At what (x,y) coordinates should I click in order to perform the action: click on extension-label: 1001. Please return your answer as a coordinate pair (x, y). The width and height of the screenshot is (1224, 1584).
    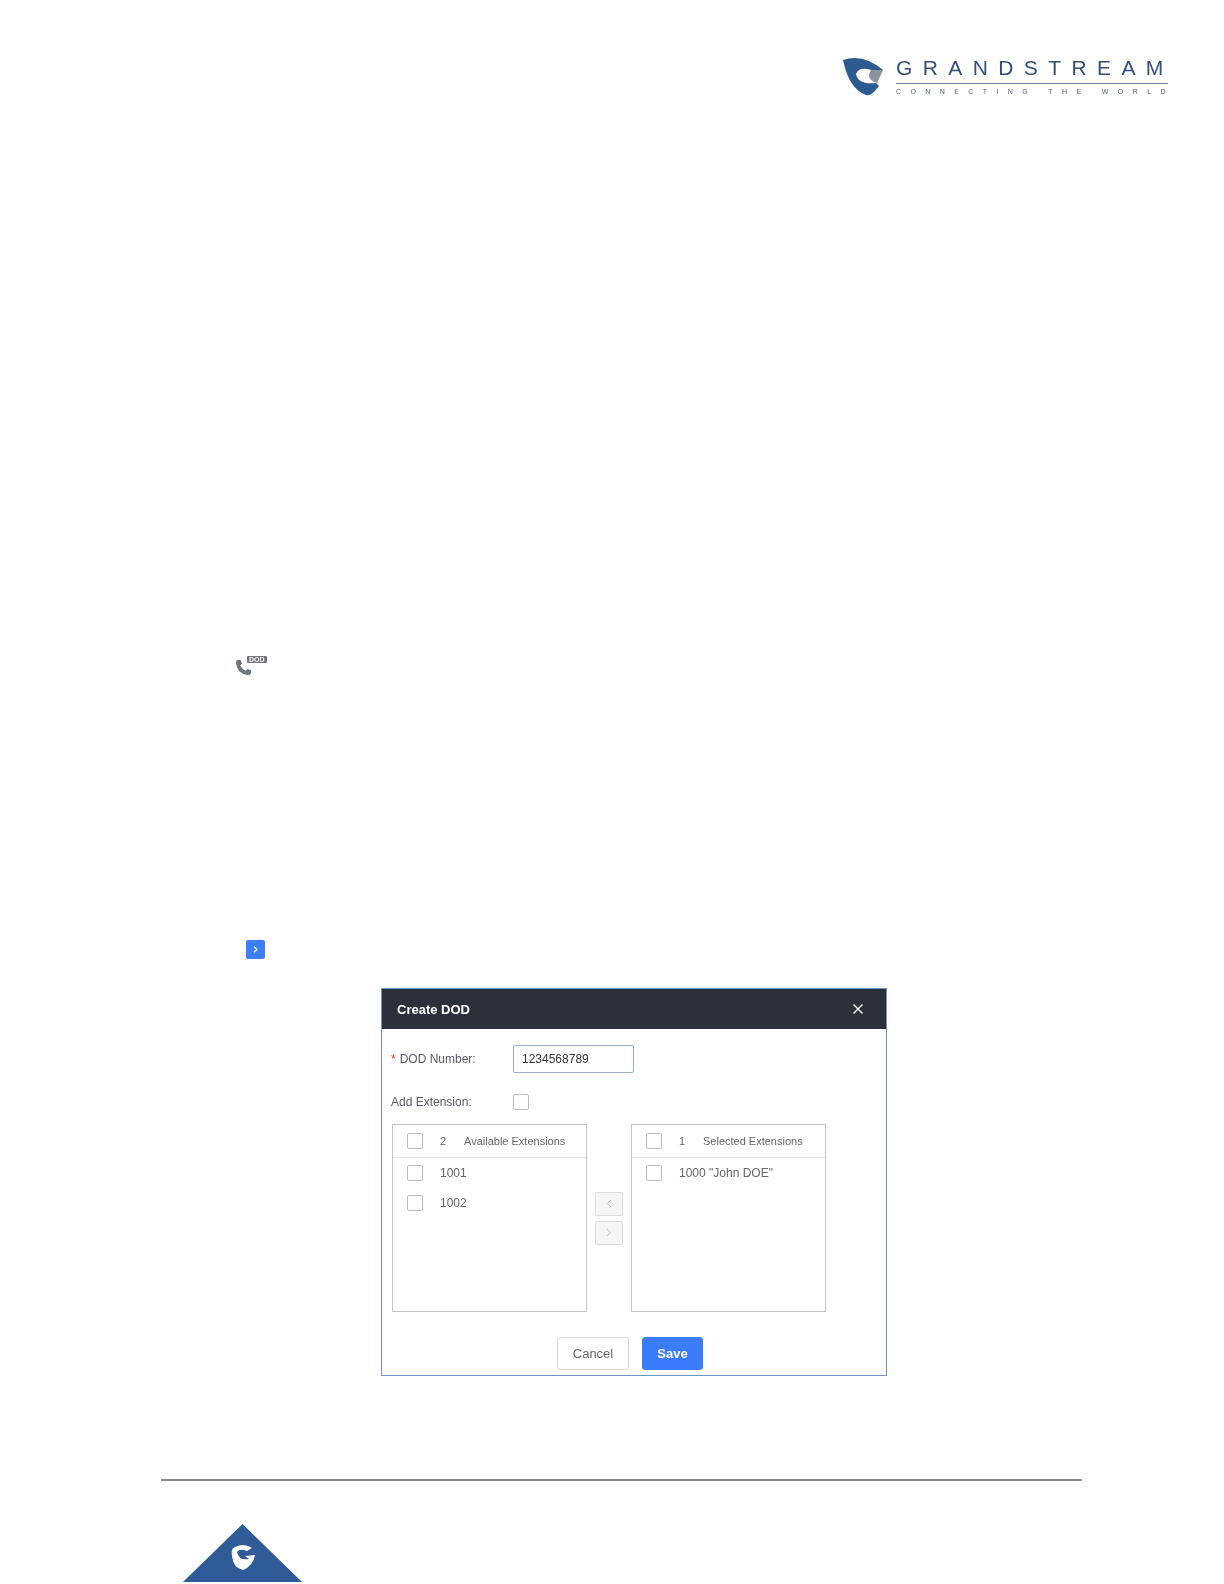
    Looking at the image, I should click on (453, 1173).